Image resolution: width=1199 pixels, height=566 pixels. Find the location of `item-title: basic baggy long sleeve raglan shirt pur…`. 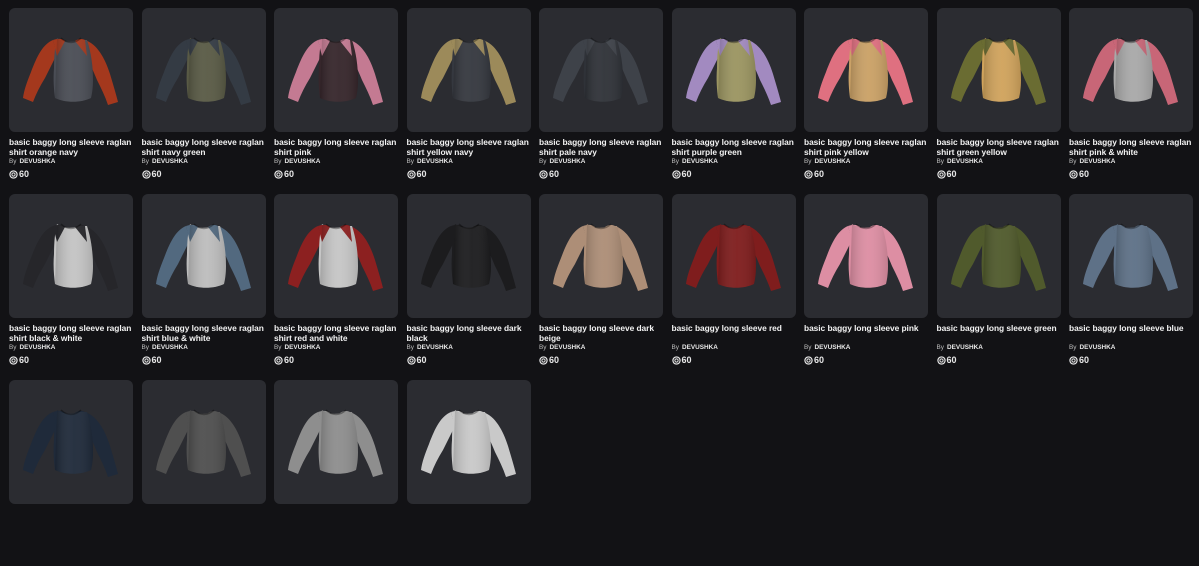

item-title: basic baggy long sleeve raglan shirt pur… is located at coordinates (734, 147).